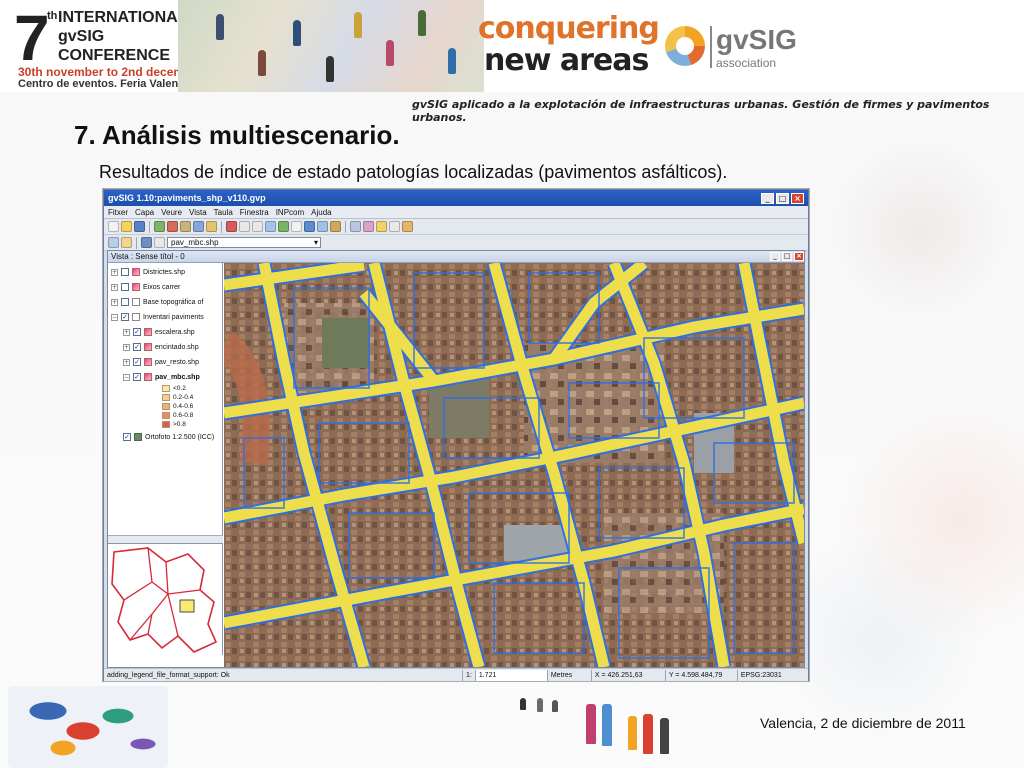 Image resolution: width=1024 pixels, height=768 pixels. What do you see at coordinates (799, 256) in the screenshot?
I see `view-close-button: ×` at bounding box center [799, 256].